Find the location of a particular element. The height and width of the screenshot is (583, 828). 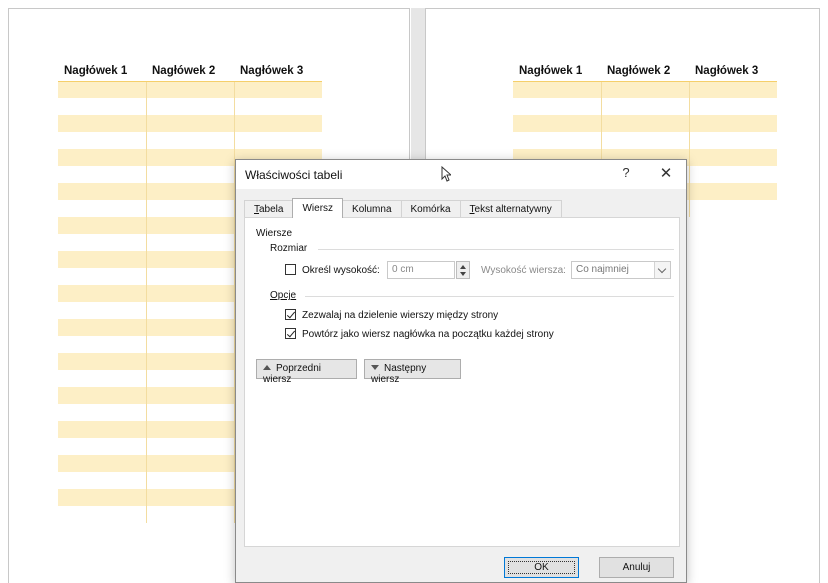

specify-height-label: Określ wysokość: is located at coordinates (341, 270).